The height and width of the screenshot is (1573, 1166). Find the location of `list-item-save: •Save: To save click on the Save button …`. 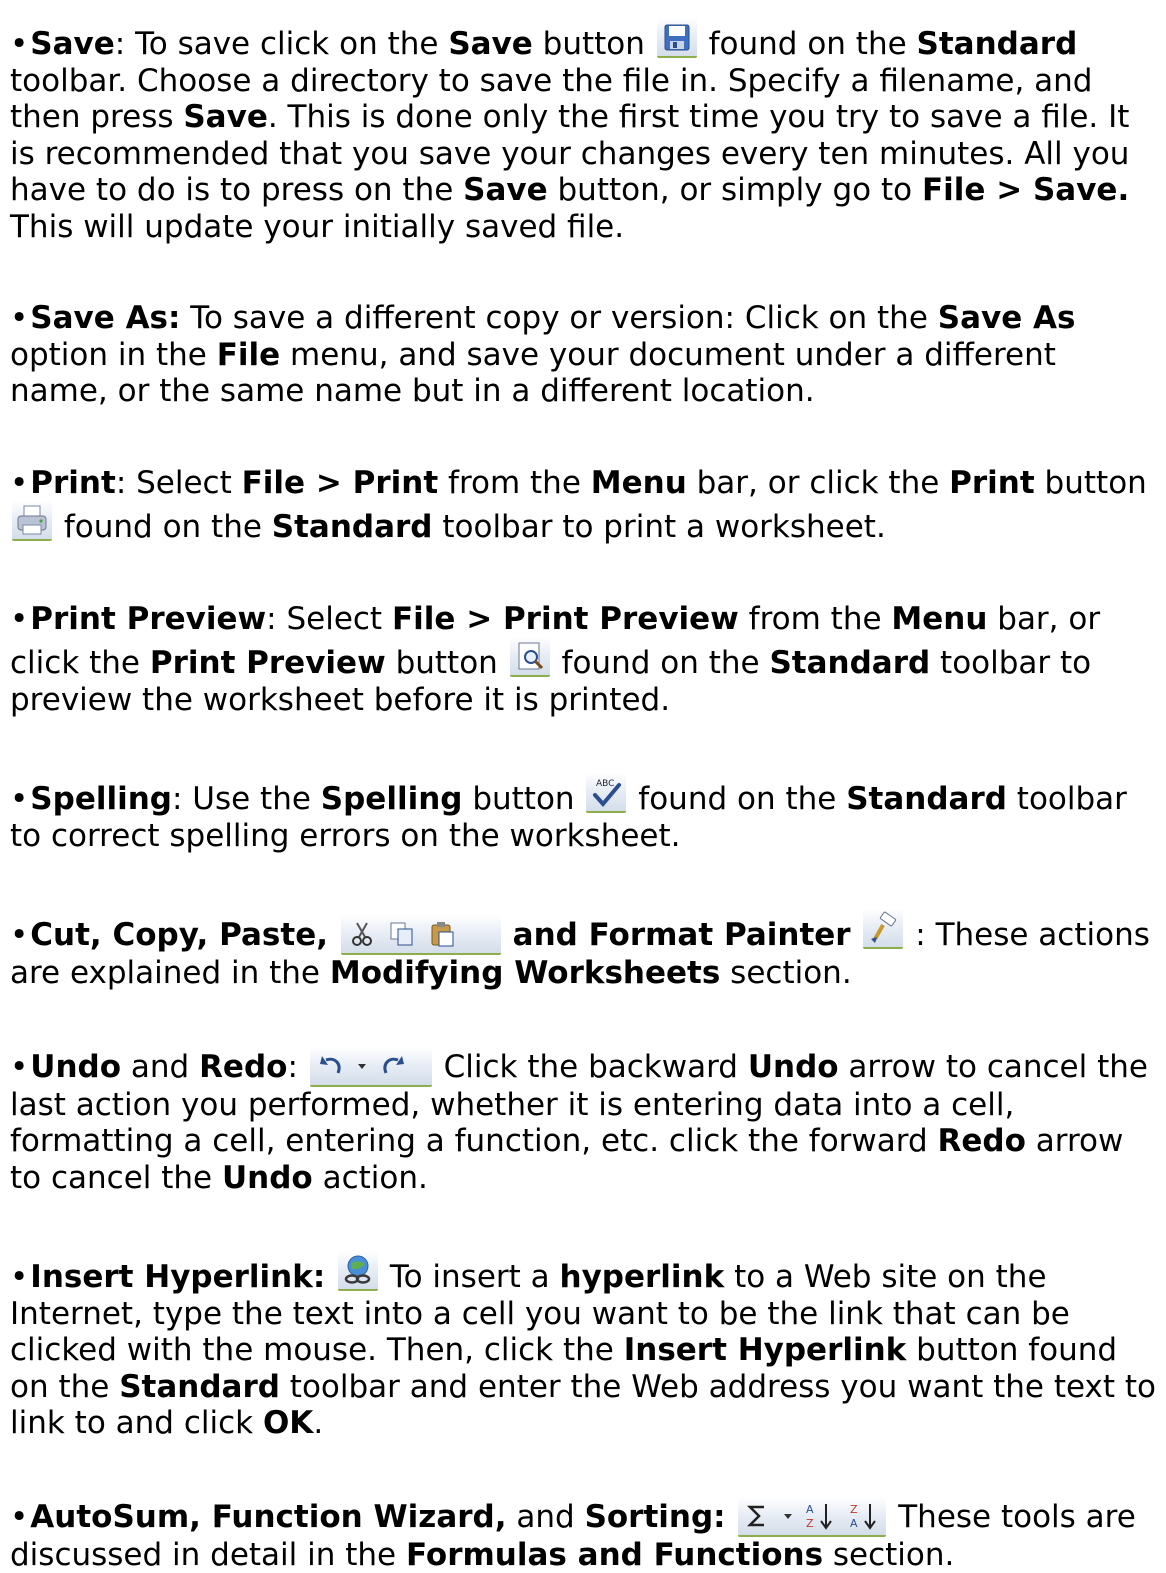

list-item-save: •Save: To save click on the Save button … is located at coordinates (584, 131).